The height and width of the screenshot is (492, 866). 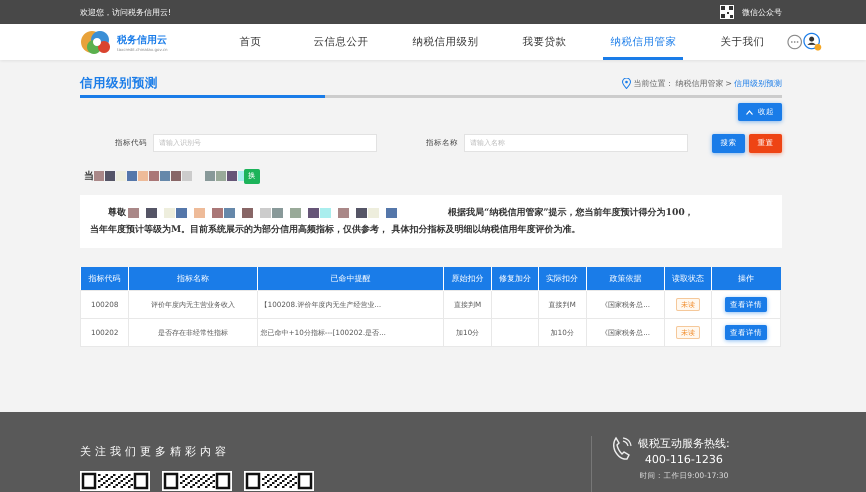 I want to click on column-header: 读取状态, so click(x=688, y=278).